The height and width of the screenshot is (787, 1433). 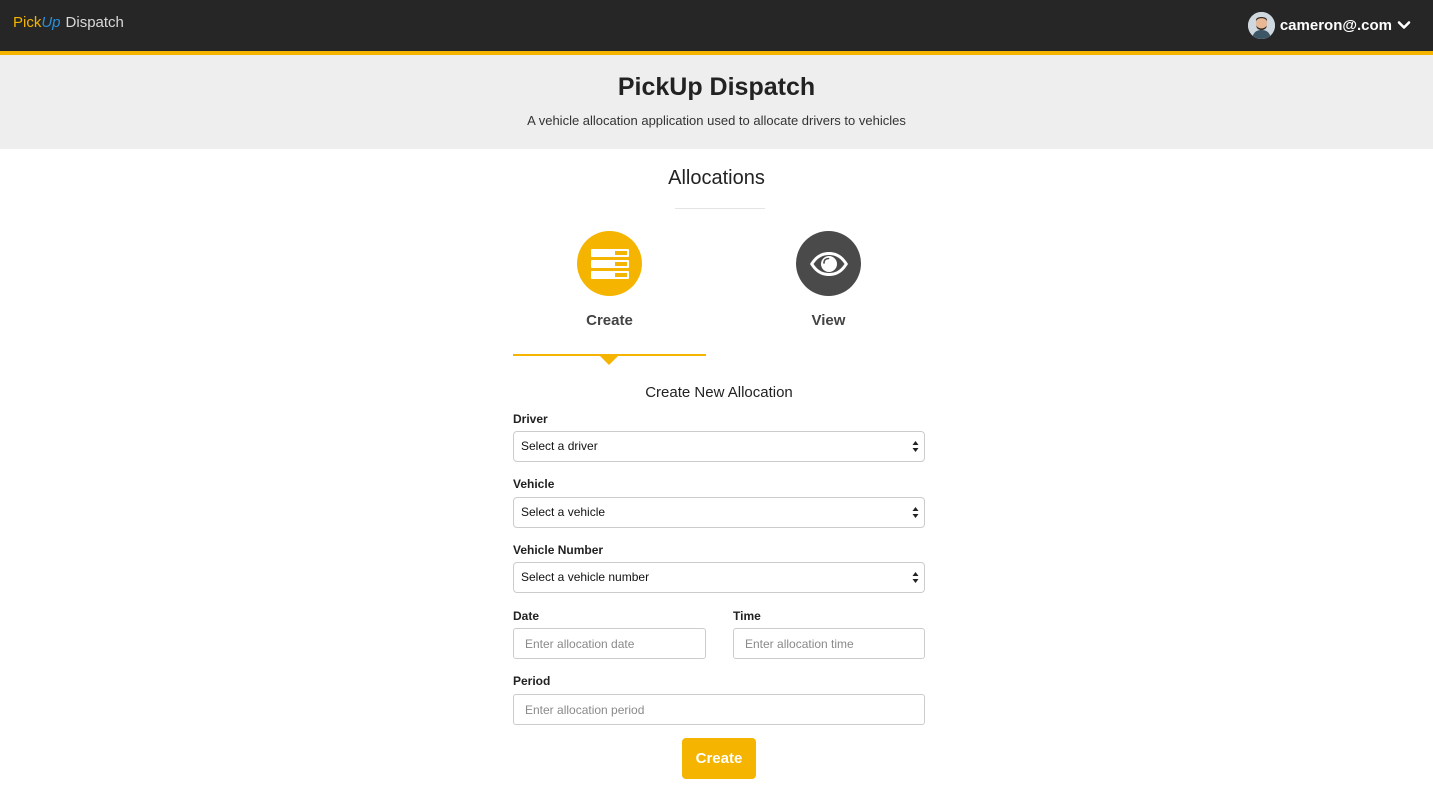 I want to click on vehicle-number-select: Select a vehicle number, so click(x=719, y=577).